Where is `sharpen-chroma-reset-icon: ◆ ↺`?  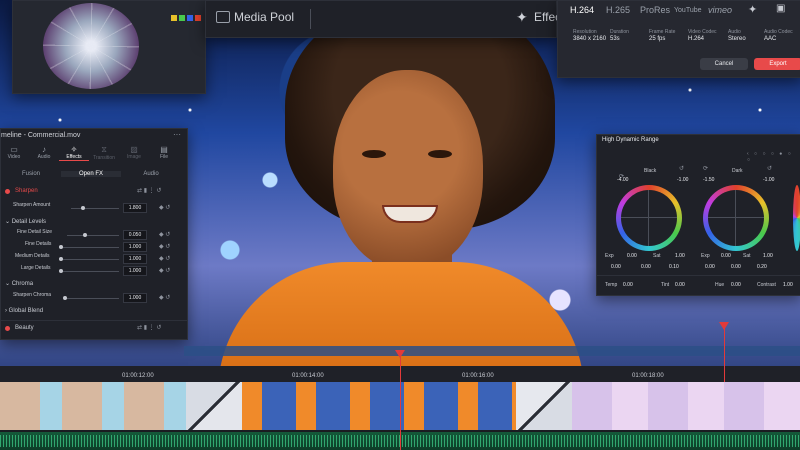
sharpen-chroma-reset-icon: ◆ ↺ is located at coordinates (164, 297).